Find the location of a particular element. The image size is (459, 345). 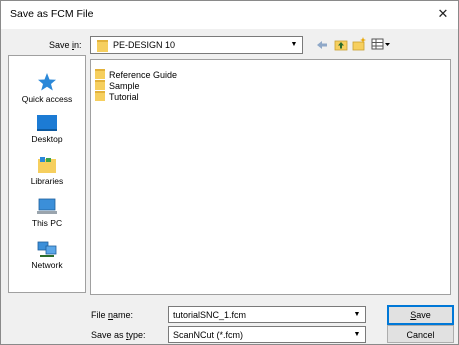

dialog-title: Save as FCM File is located at coordinates (52, 14).